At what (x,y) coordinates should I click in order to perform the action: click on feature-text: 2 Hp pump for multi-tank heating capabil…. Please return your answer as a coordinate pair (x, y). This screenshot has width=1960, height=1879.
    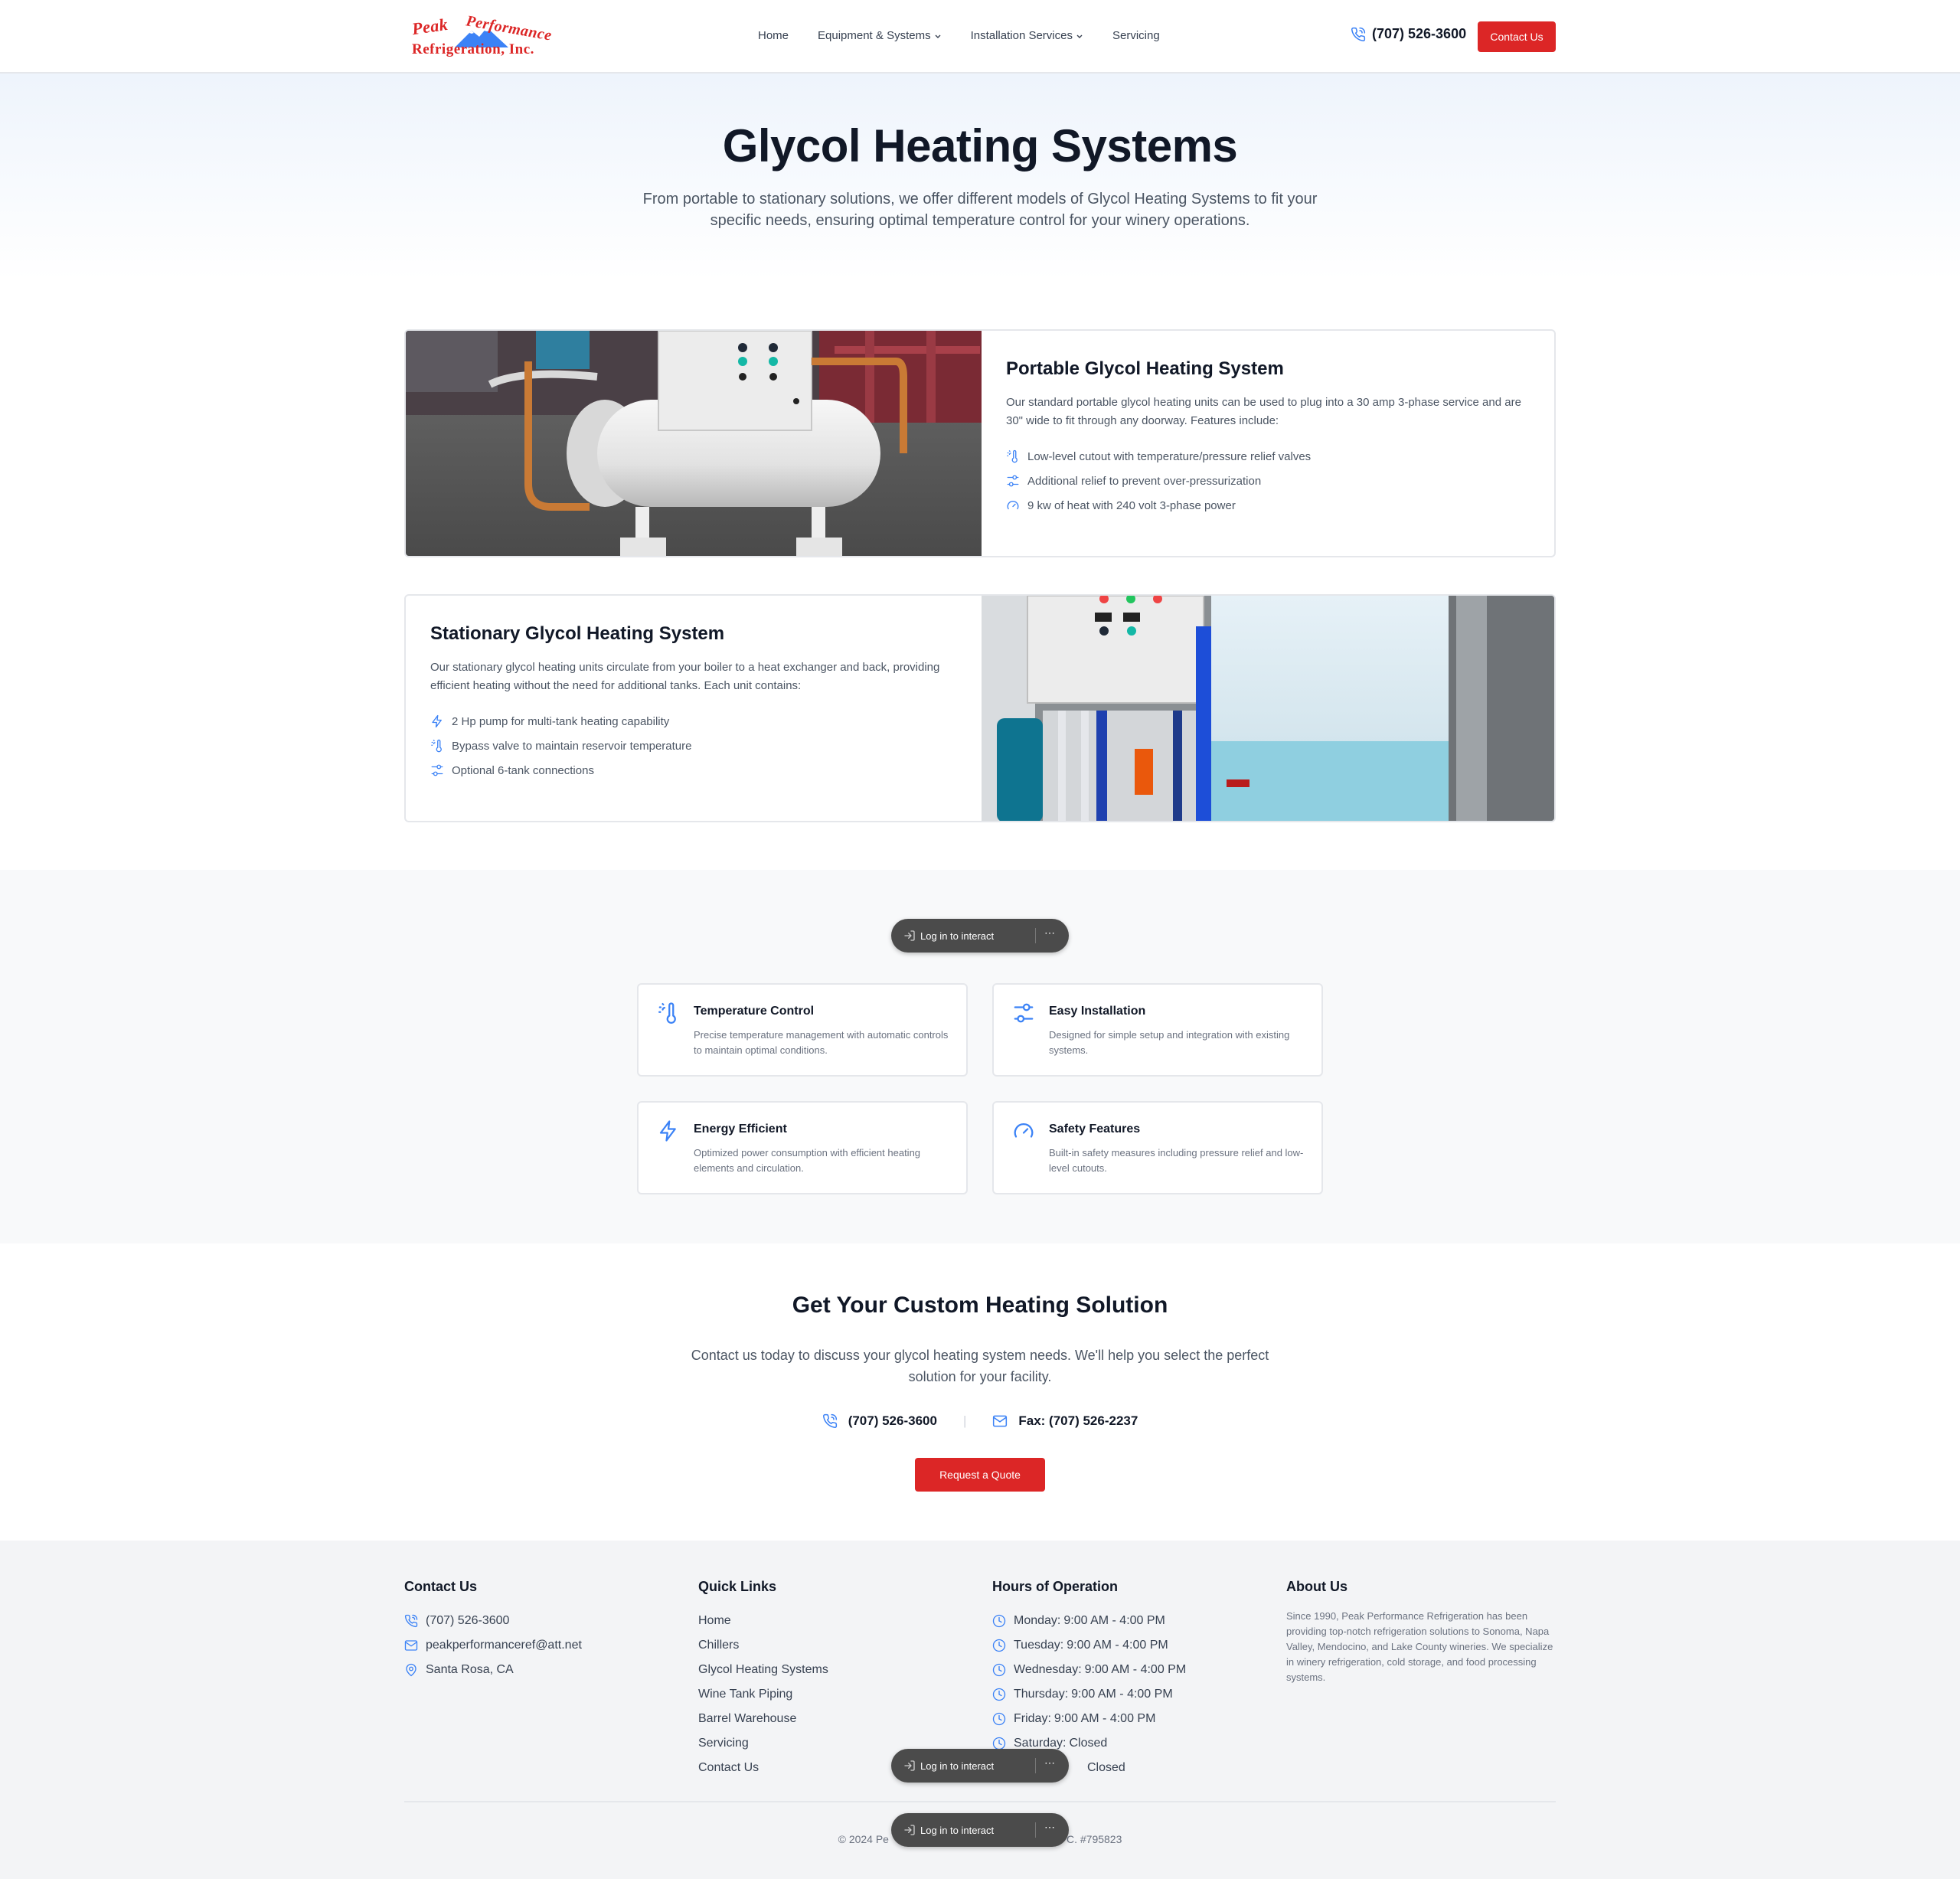
    Looking at the image, I should click on (561, 721).